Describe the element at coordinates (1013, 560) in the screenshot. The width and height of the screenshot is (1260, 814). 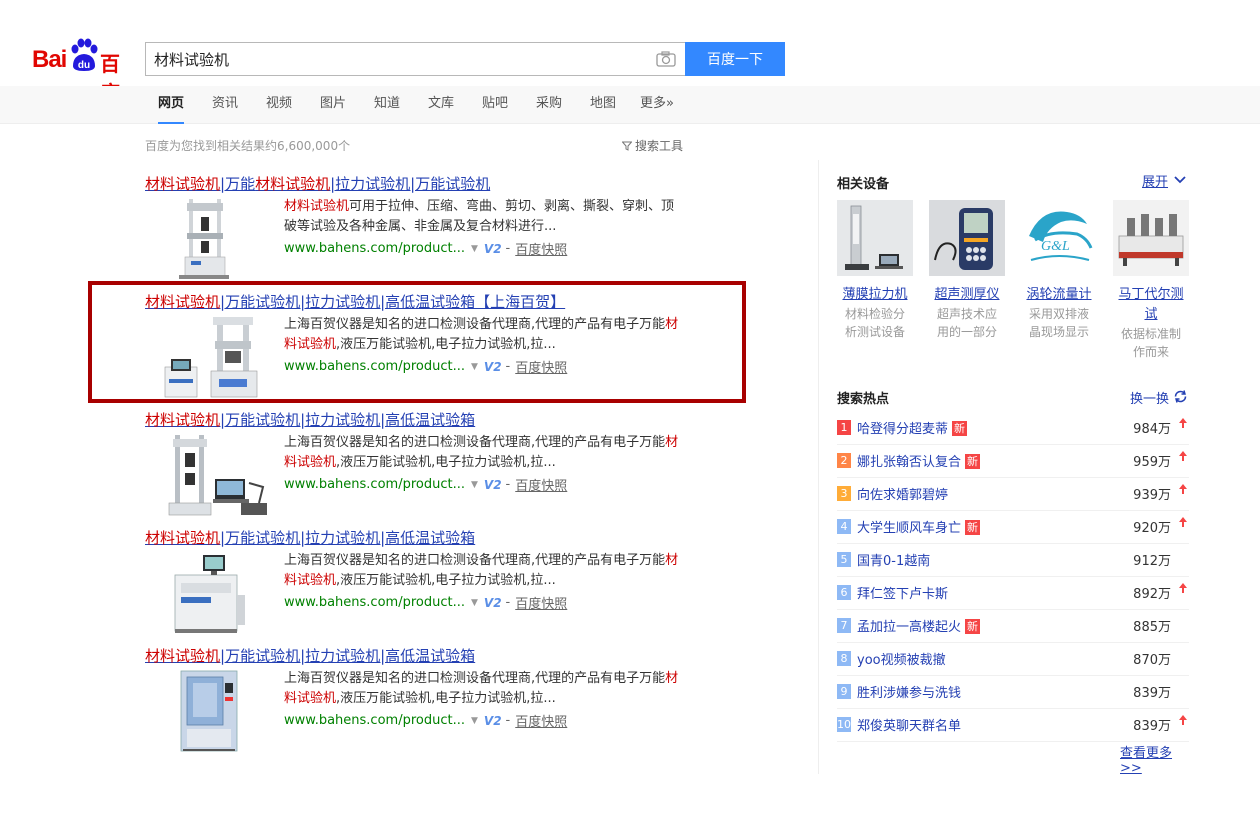
I see `hot-search-item: 5 国青0-1越南 912万` at that location.